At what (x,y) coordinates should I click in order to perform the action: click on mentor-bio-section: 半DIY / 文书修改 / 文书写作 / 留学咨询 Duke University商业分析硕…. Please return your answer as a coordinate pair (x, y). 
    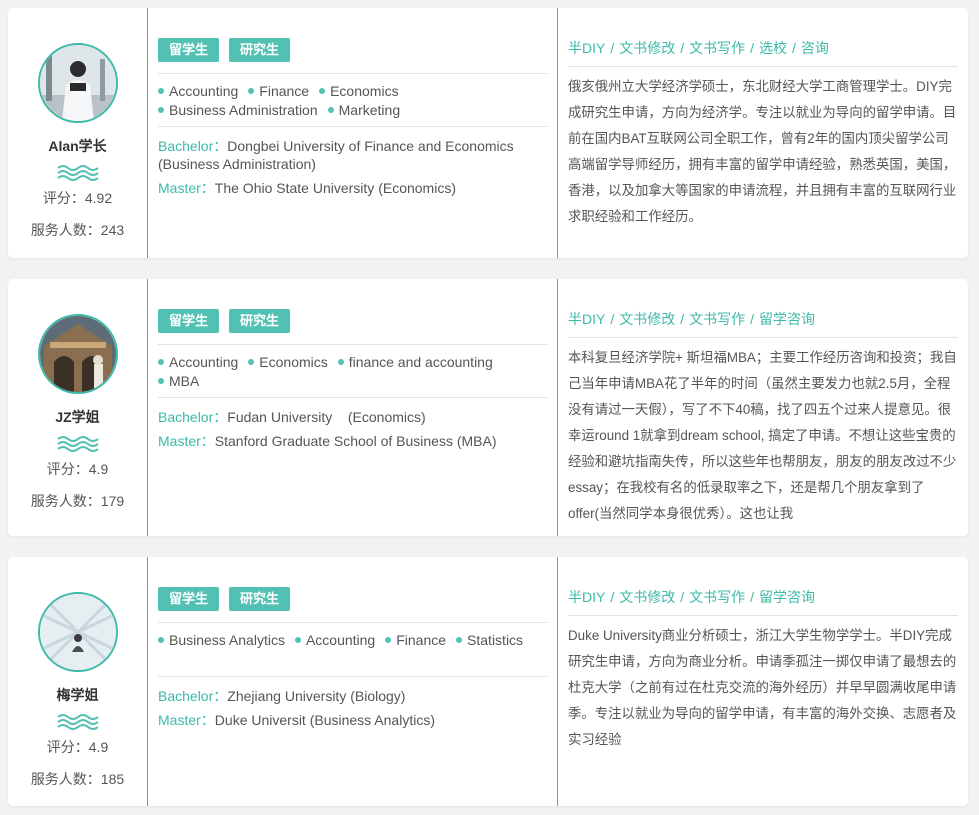
    Looking at the image, I should click on (763, 681).